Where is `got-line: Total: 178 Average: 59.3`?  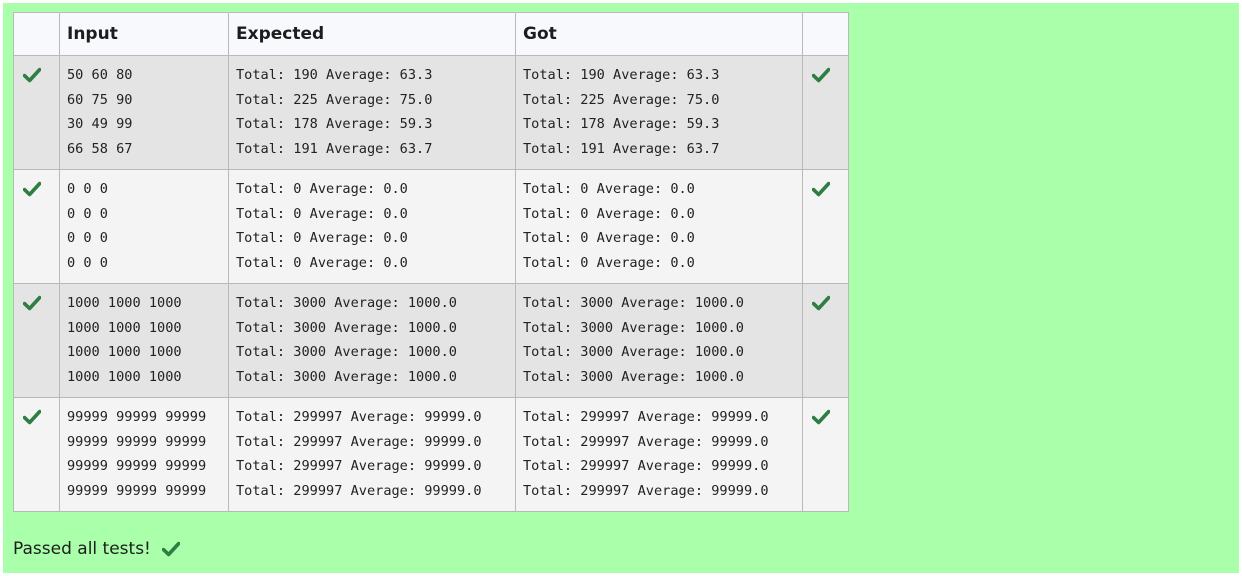 got-line: Total: 178 Average: 59.3 is located at coordinates (621, 124).